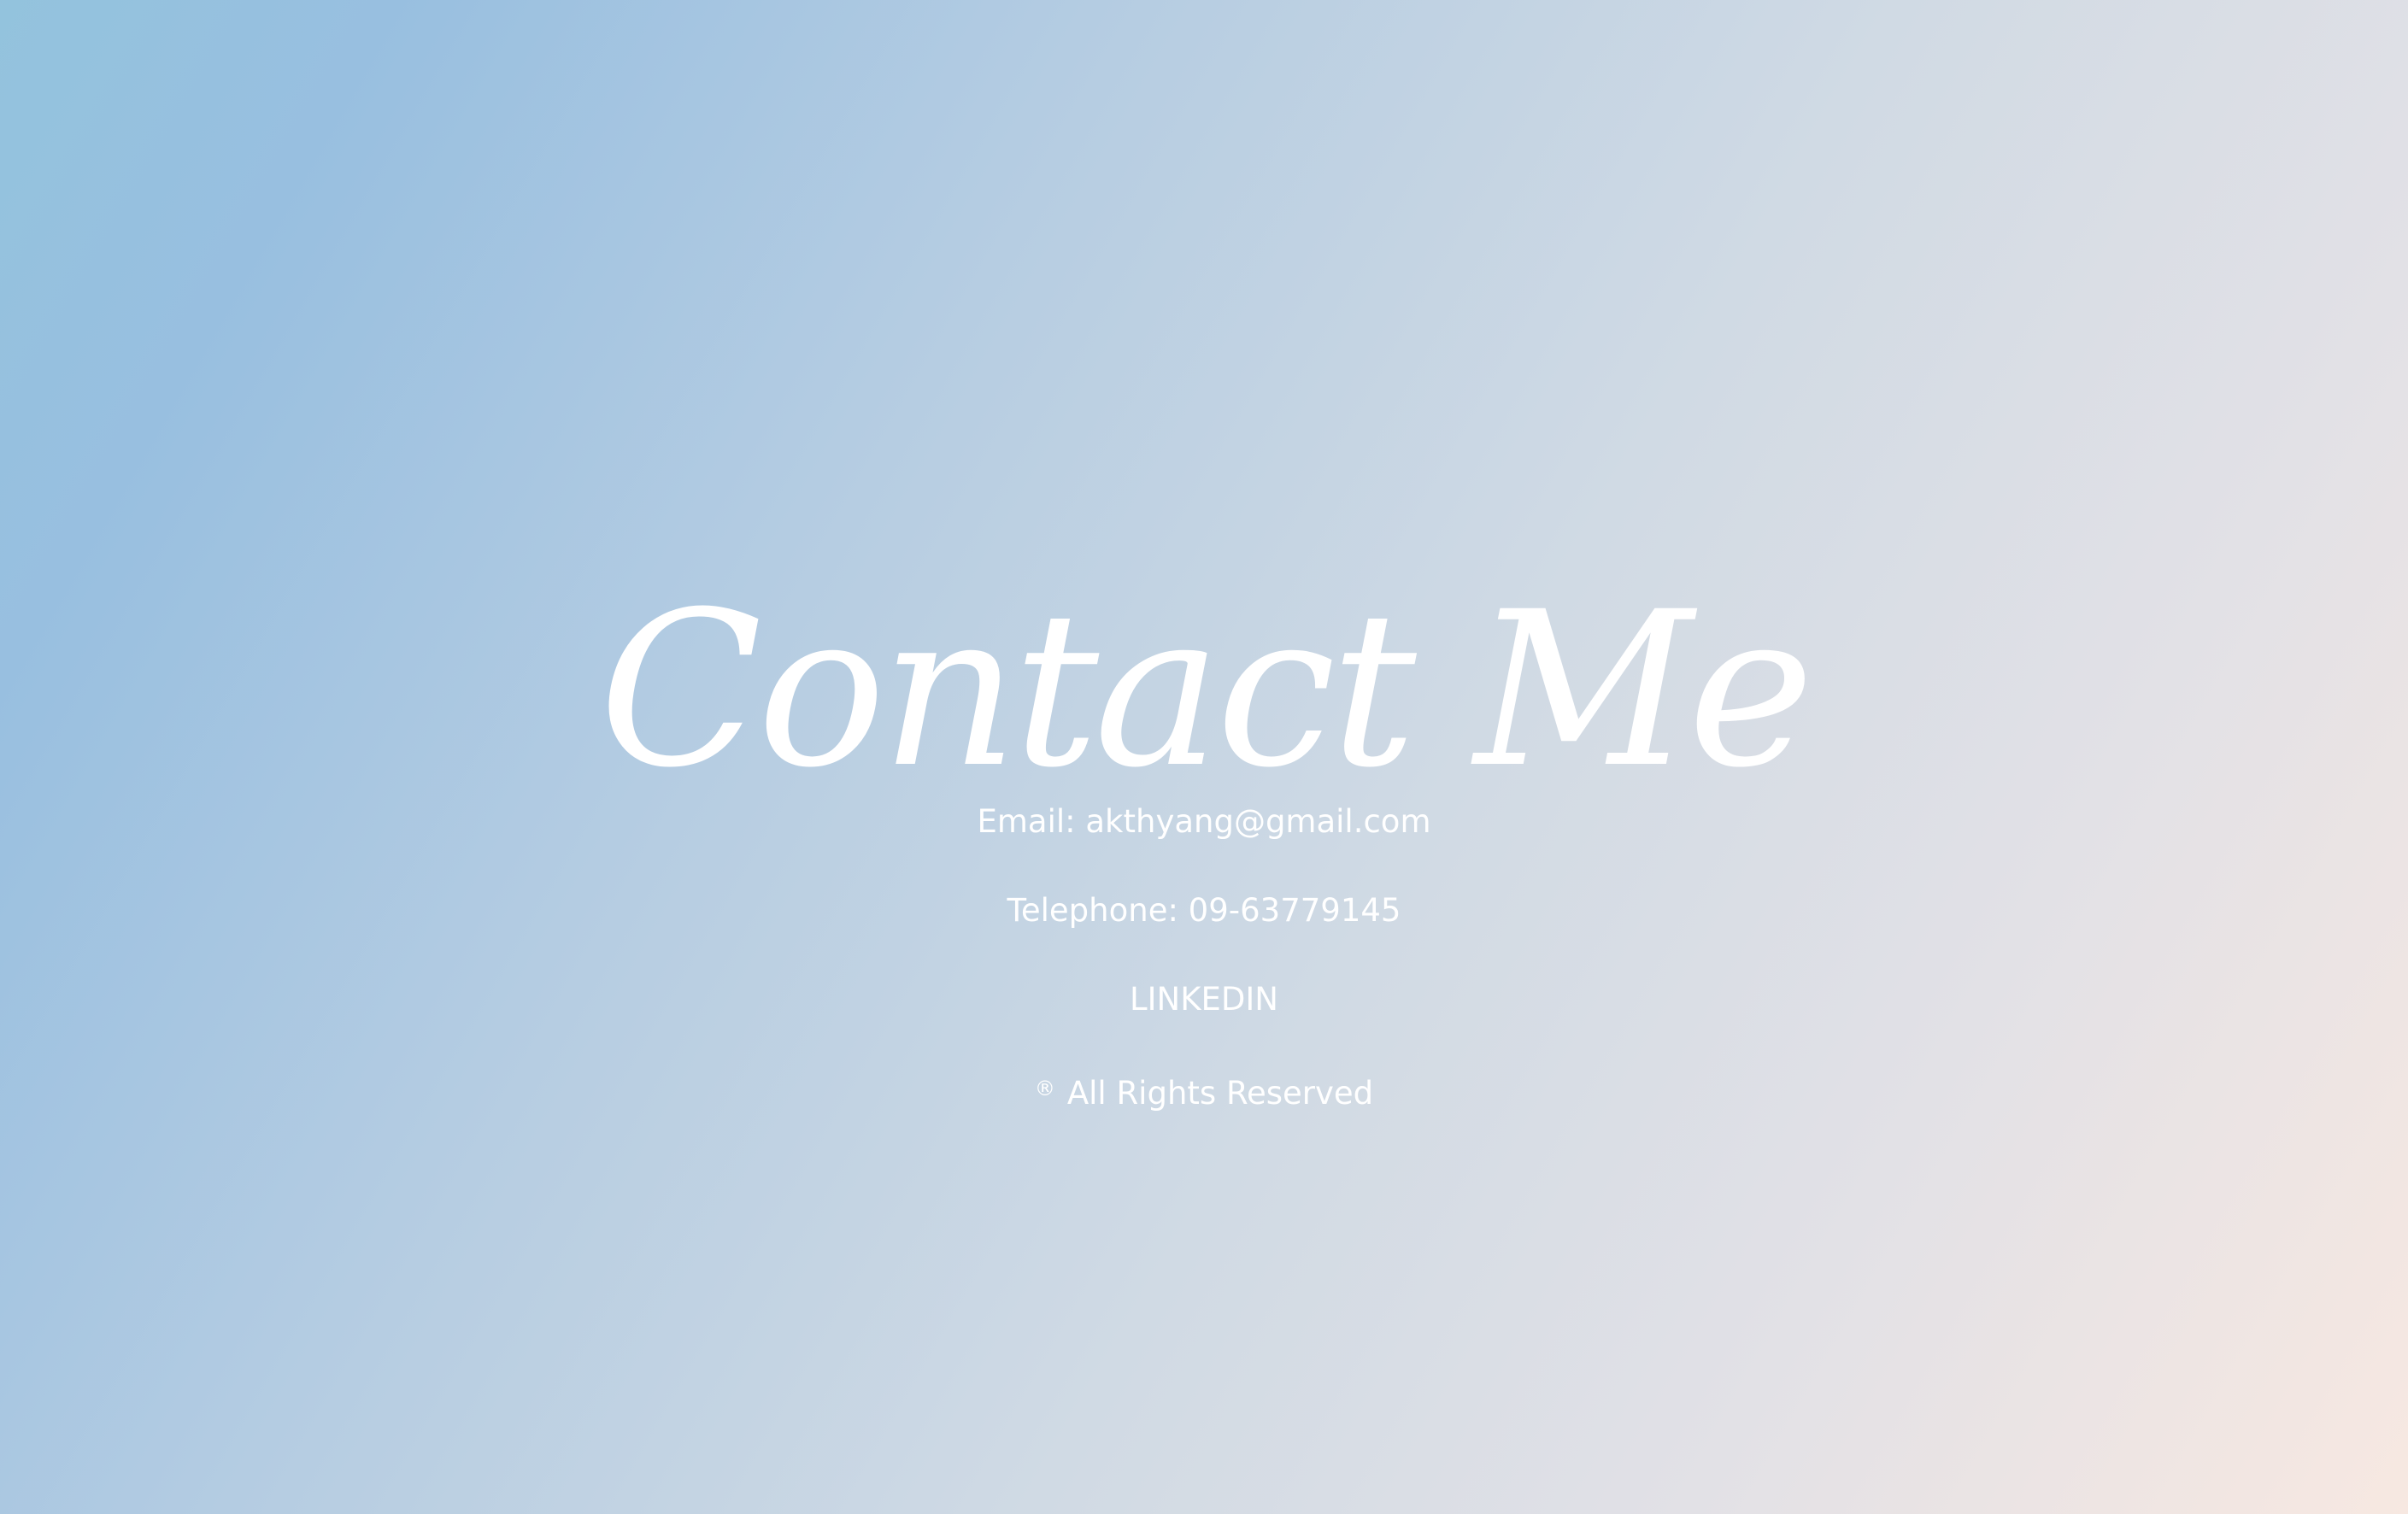  I want to click on copyright-line: ® All Rights Reserved, so click(1204, 1107).